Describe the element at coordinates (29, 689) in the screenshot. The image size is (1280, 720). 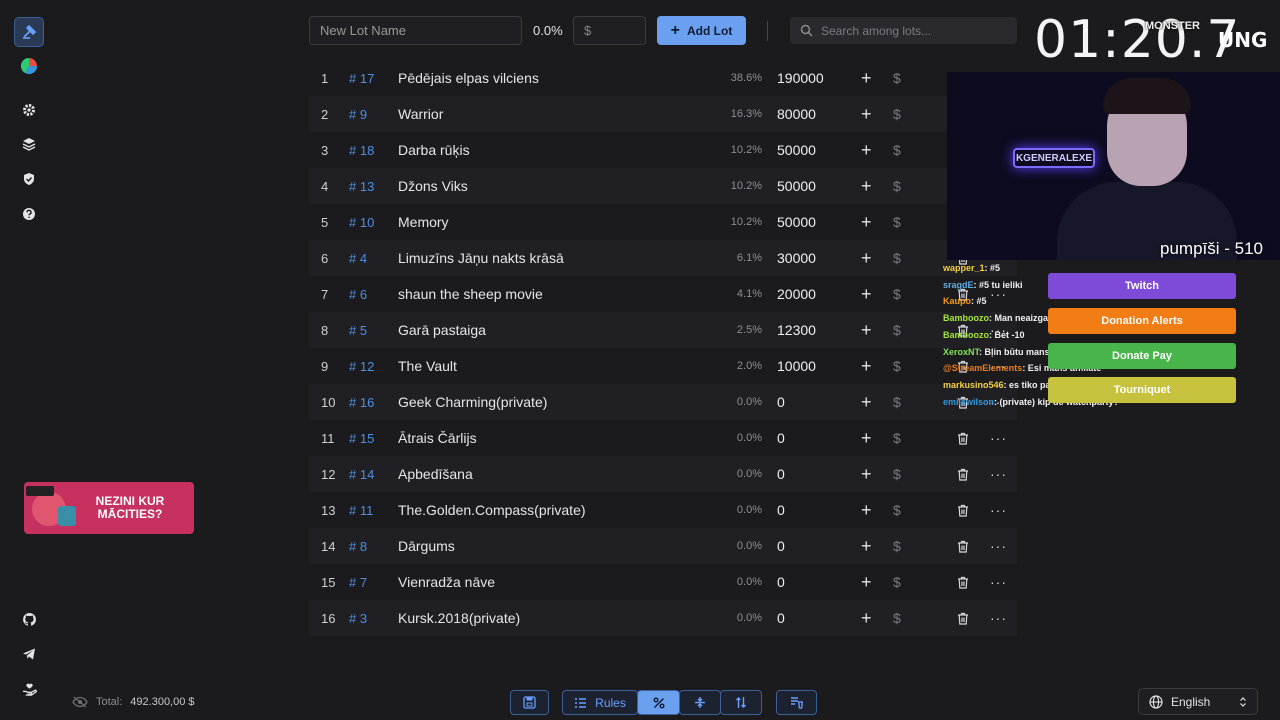
I see `donate-hand-icon` at that location.